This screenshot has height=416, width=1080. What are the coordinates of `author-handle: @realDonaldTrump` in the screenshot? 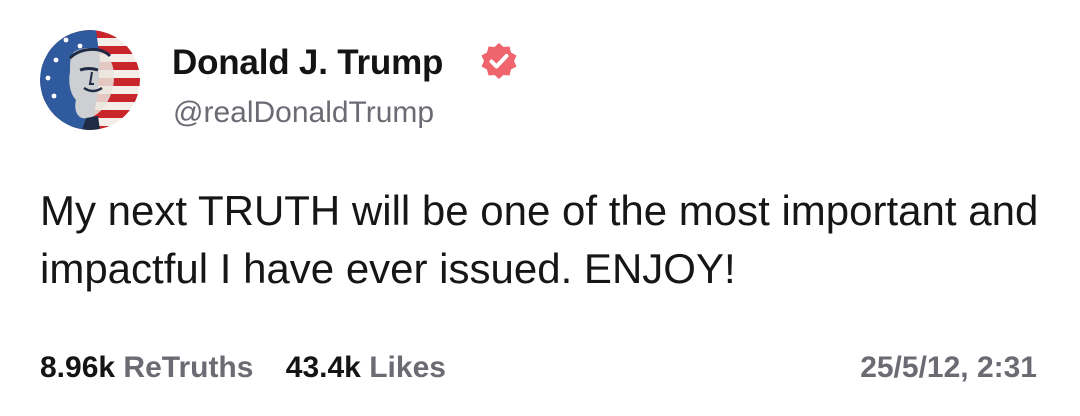 It's located at (303, 113).